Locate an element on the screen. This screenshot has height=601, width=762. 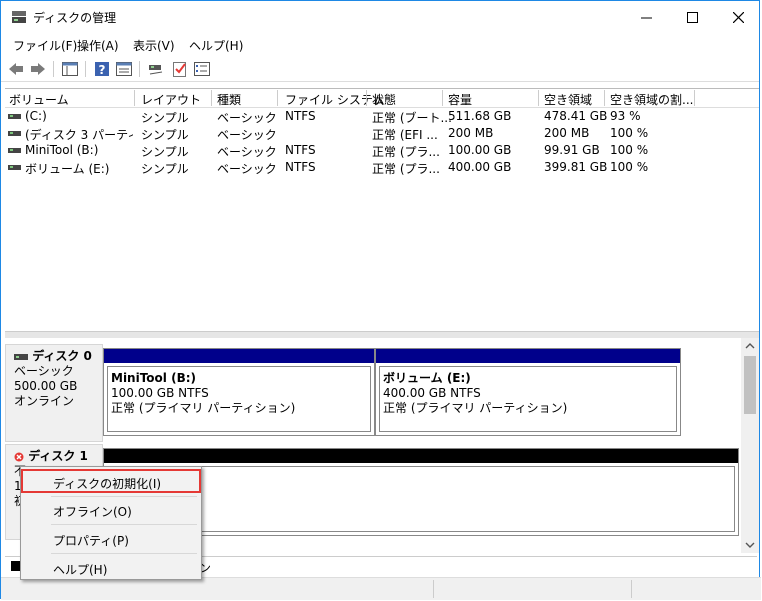
partition-size: 100.00 GB NTFS is located at coordinates (160, 393).